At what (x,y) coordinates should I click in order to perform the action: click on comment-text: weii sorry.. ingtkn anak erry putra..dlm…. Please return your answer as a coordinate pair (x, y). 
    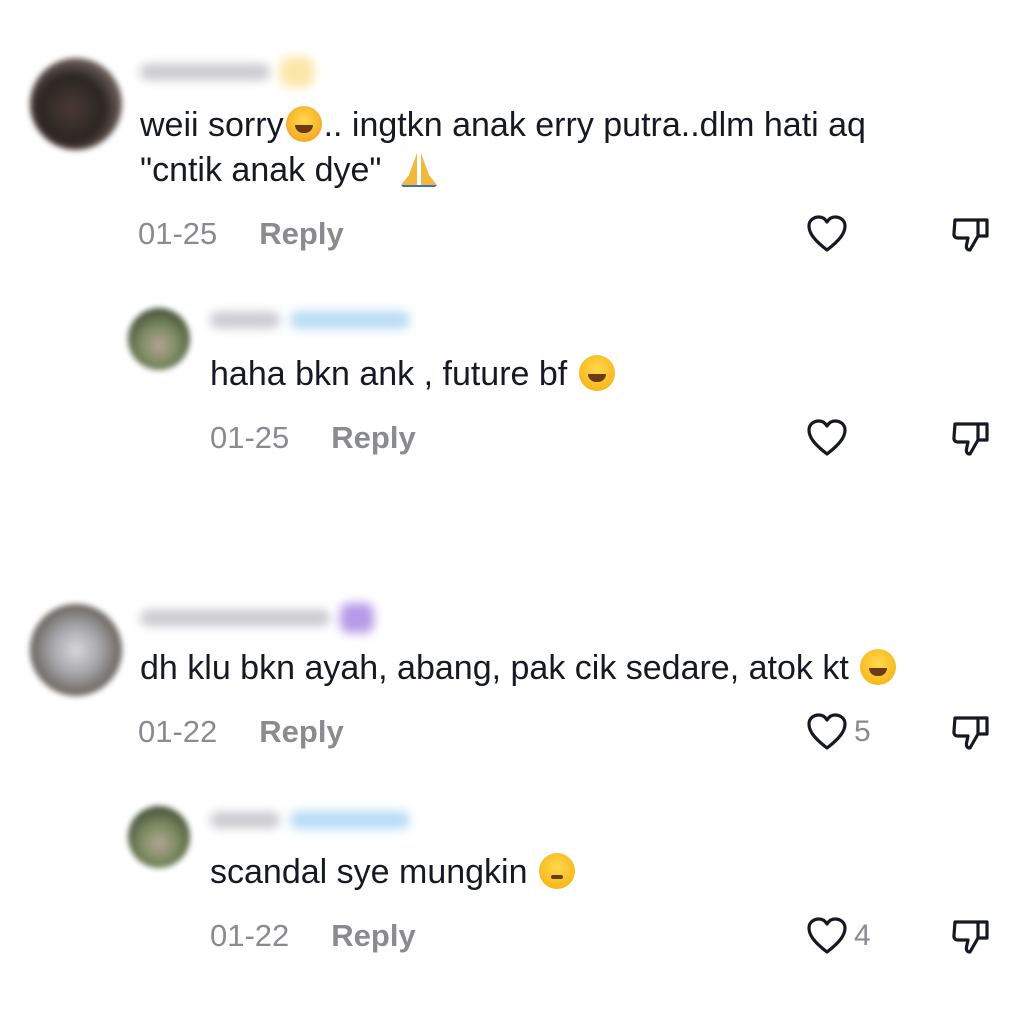
    Looking at the image, I should click on (503, 125).